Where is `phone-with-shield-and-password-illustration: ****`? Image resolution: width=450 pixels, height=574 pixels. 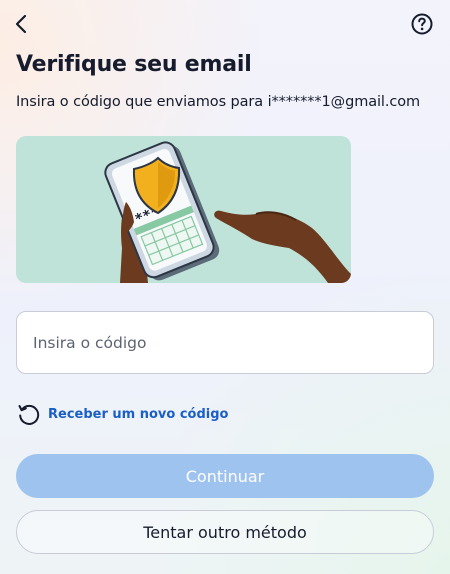
phone-with-shield-and-password-illustration: **** is located at coordinates (227, 212).